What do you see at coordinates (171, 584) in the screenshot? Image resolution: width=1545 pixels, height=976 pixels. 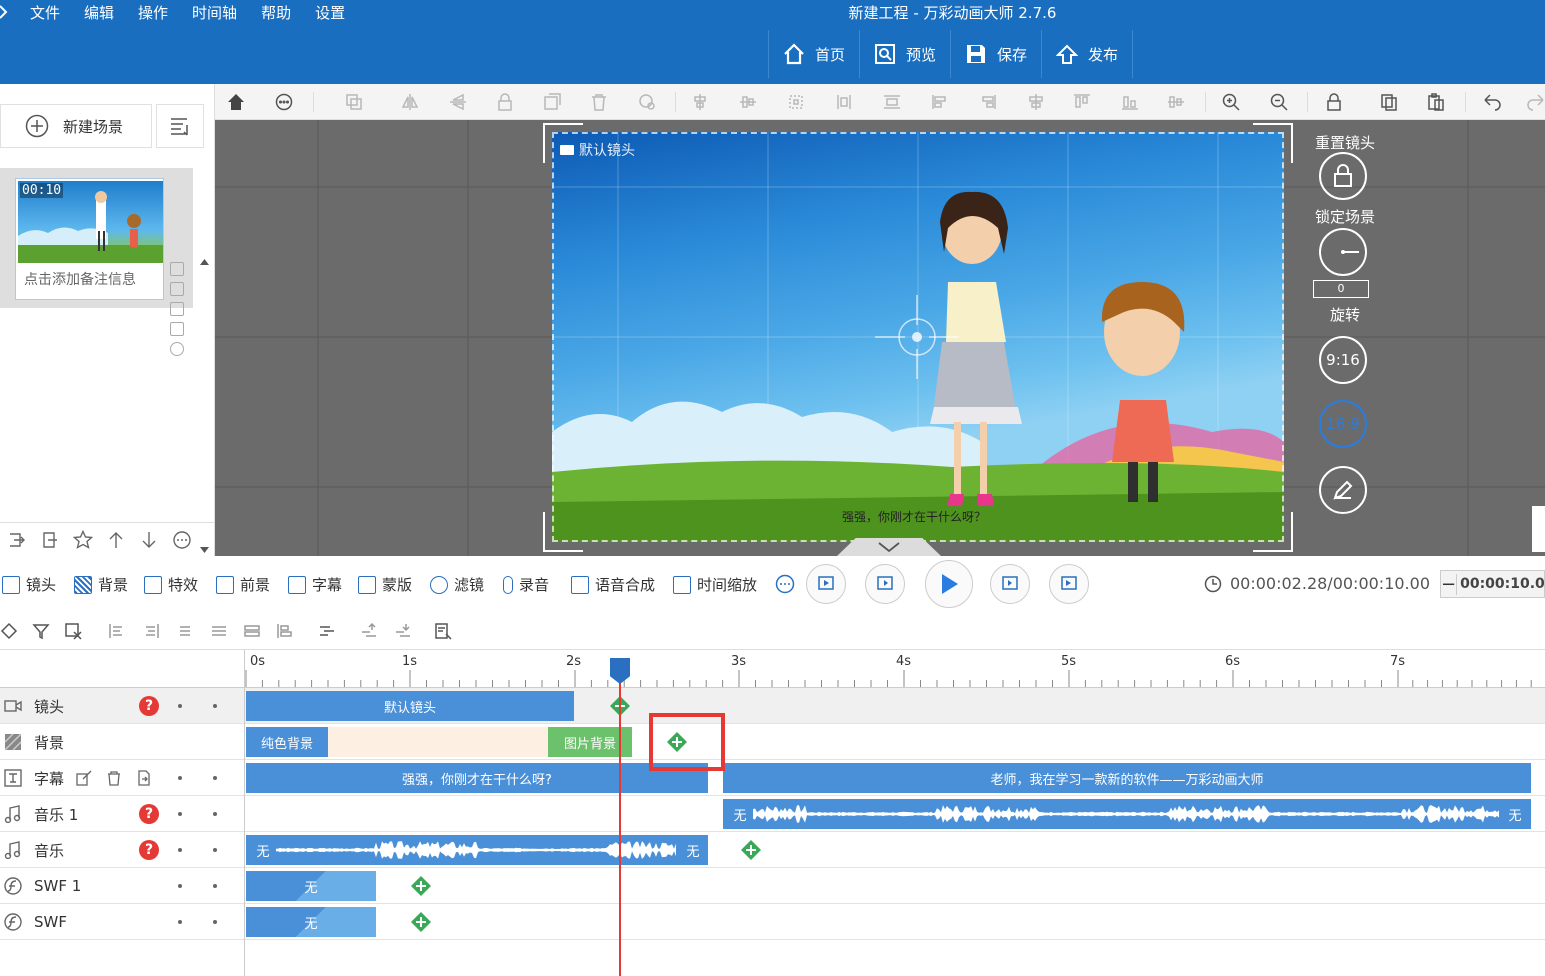 I see `layer-effects: 特效` at bounding box center [171, 584].